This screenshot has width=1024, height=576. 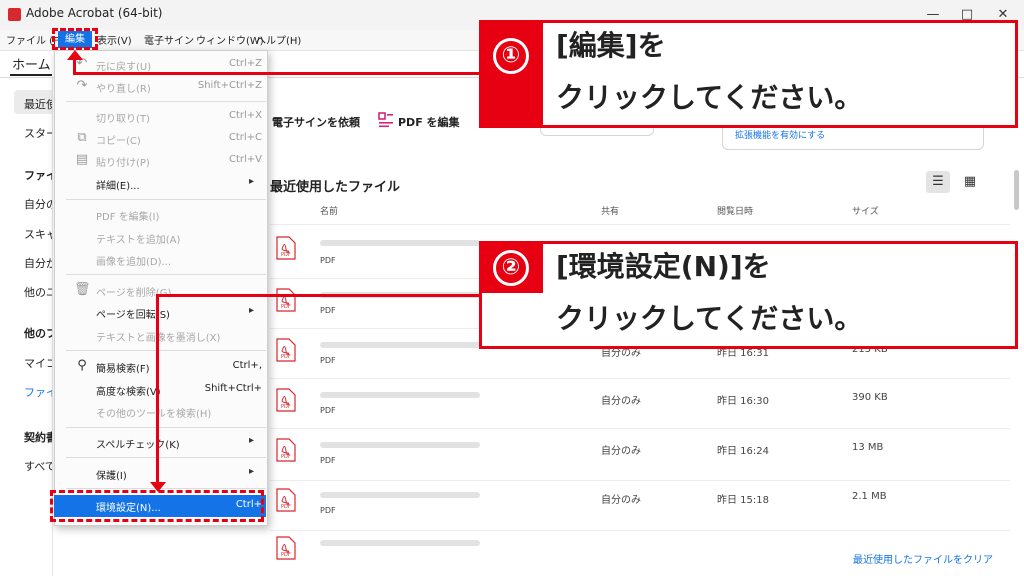 What do you see at coordinates (160, 87) in the screenshot?
I see `menu-item-redo: ↷ やり直し(R) Shift+Ctrl+Z` at bounding box center [160, 87].